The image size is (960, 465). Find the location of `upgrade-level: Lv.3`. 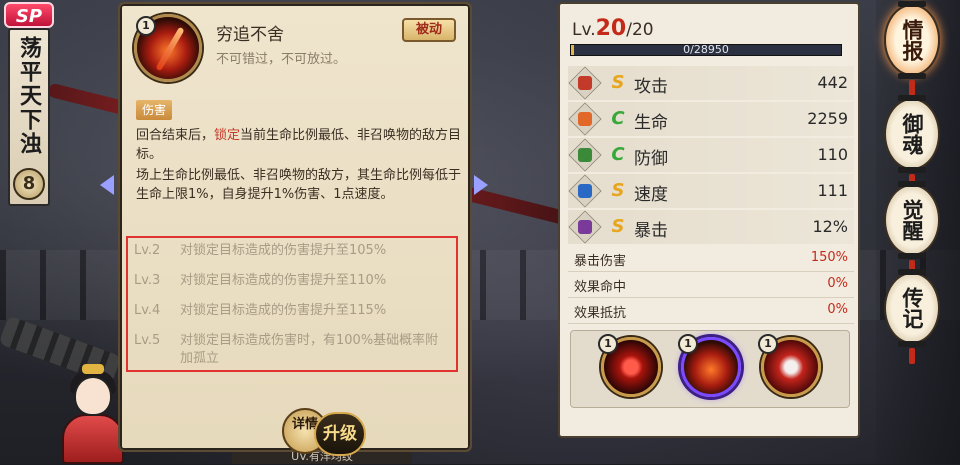

upgrade-level: Lv.3 is located at coordinates (147, 280).